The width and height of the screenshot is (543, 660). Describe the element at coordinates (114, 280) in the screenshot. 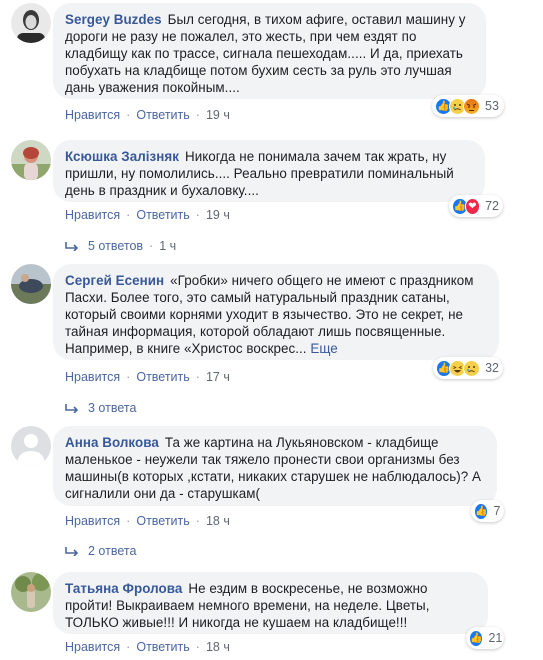

I see `comment-author: Сергей Есенин` at that location.